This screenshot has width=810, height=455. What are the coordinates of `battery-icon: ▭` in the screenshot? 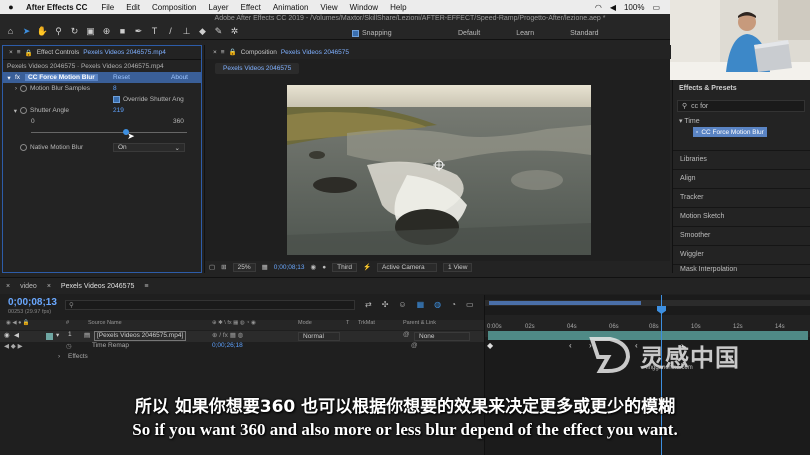 It's located at (656, 7).